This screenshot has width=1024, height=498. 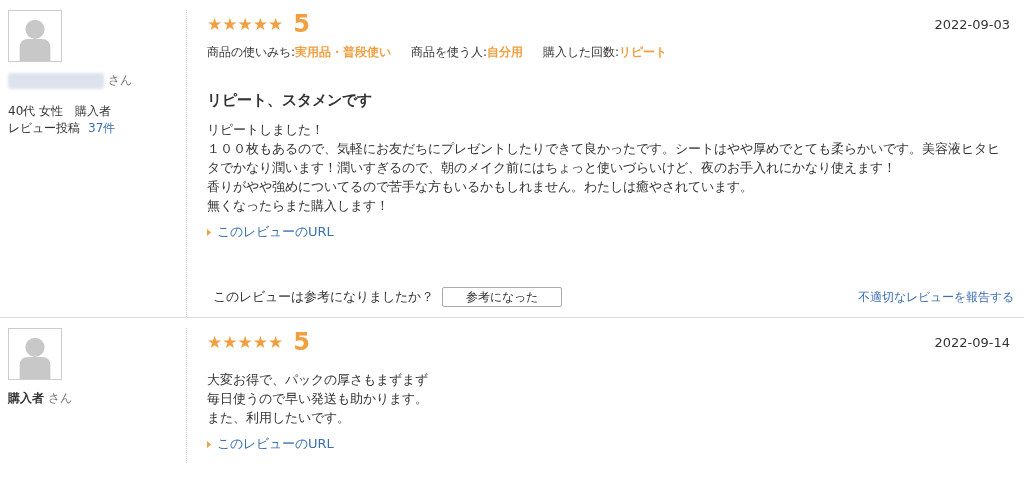 I want to click on helpful-button: 参考になった, so click(x=502, y=297).